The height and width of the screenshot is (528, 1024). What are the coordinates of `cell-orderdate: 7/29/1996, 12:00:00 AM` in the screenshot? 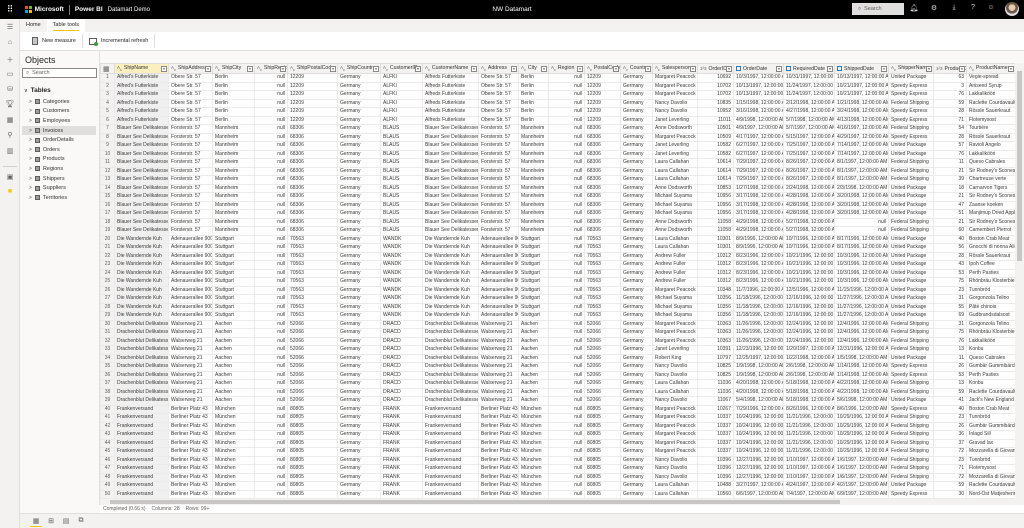 It's located at (758, 409).